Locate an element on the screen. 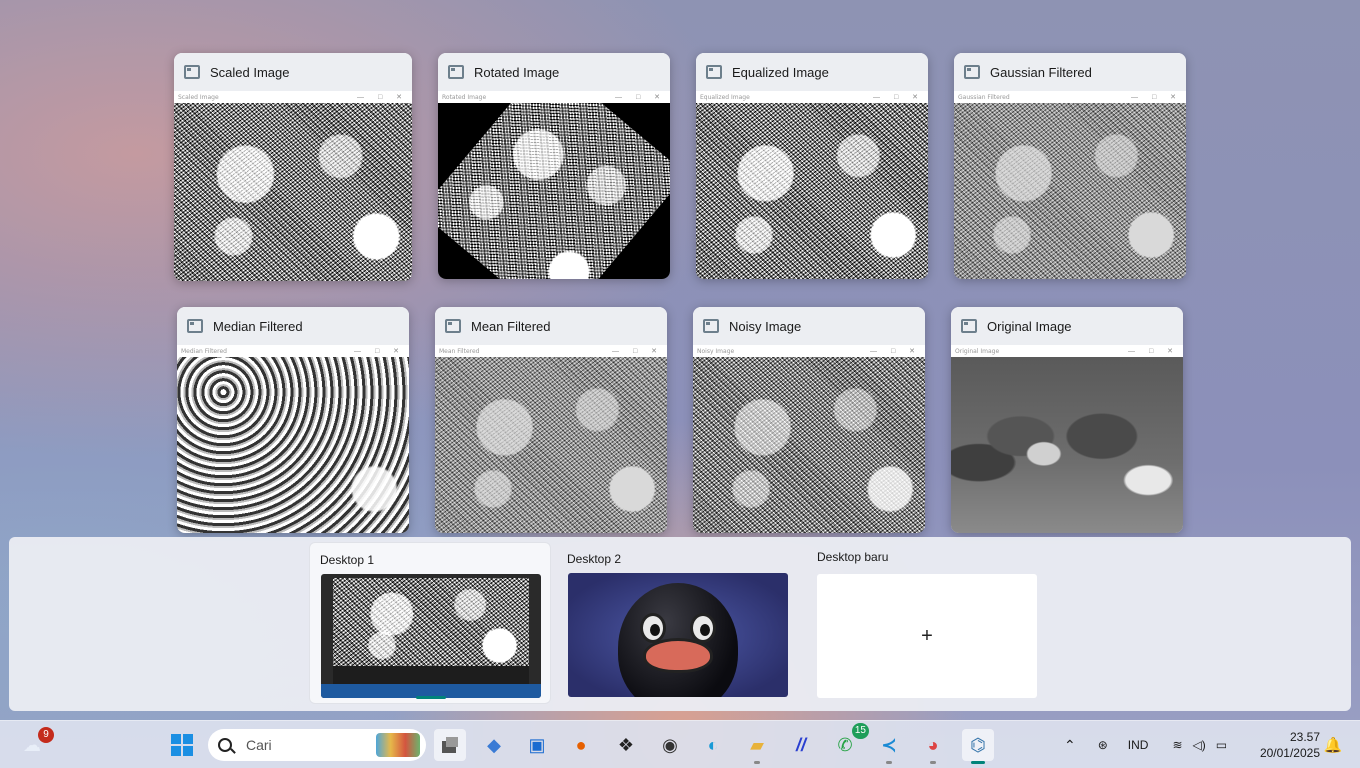 This screenshot has height=768, width=1360. edge-button: ◐ is located at coordinates (713, 745).